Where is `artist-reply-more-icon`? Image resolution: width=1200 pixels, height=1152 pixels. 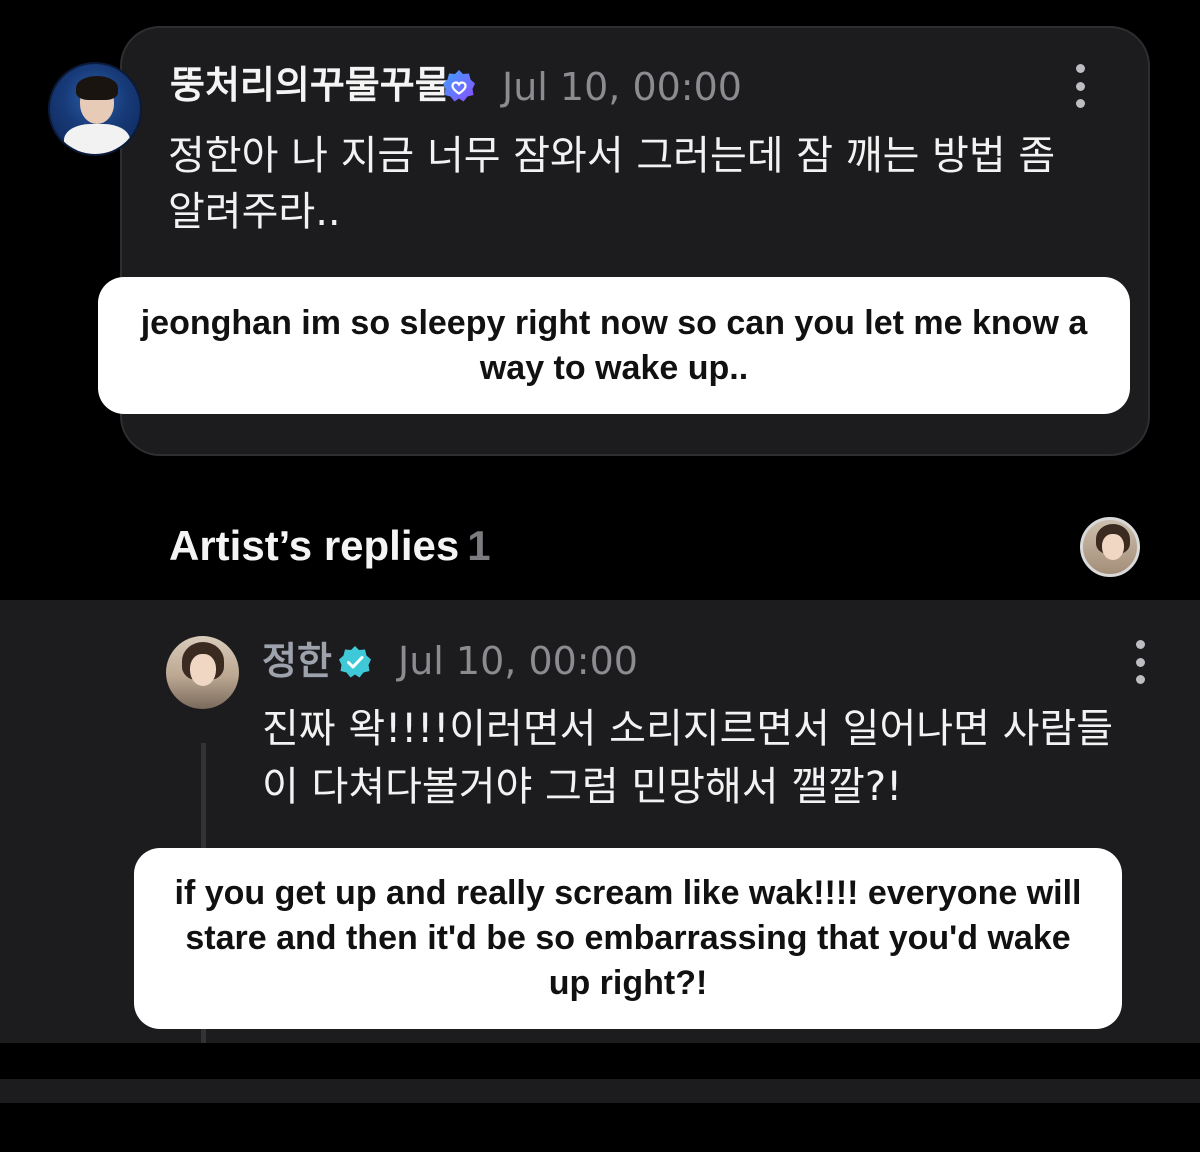
artist-reply-more-icon is located at coordinates (1140, 662).